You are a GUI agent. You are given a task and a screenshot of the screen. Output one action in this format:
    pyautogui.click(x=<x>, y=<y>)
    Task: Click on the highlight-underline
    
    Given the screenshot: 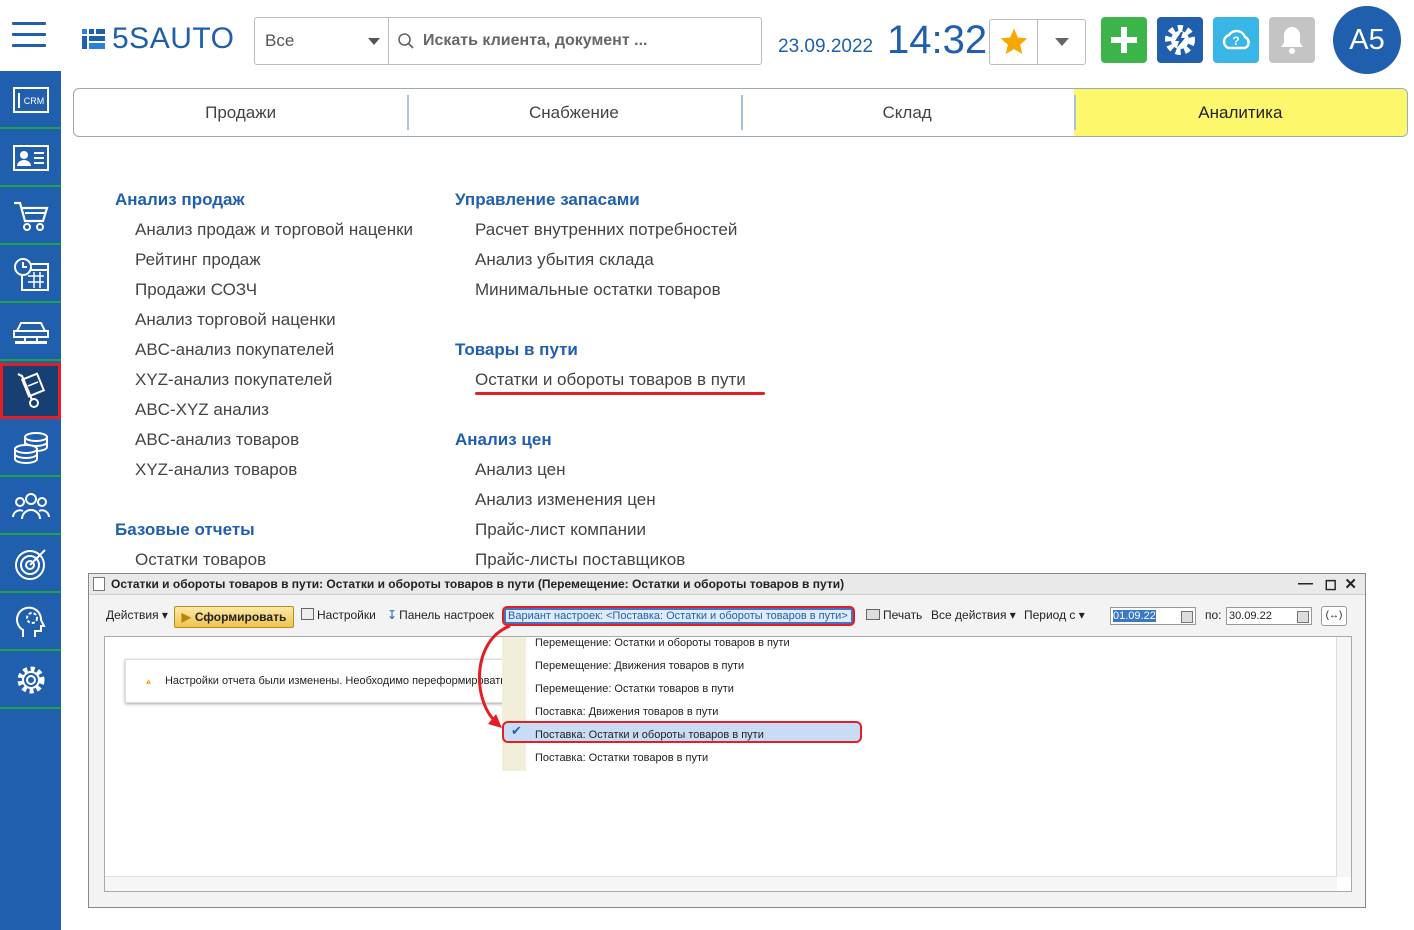 What is the action you would take?
    pyautogui.click(x=620, y=393)
    